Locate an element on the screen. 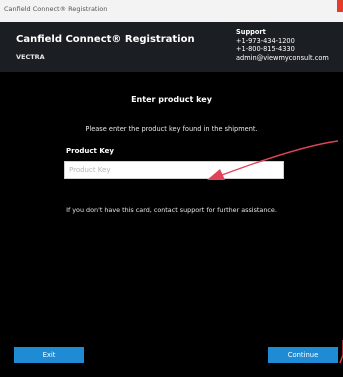 The width and height of the screenshot is (343, 377). support-heading: Support is located at coordinates (251, 32).